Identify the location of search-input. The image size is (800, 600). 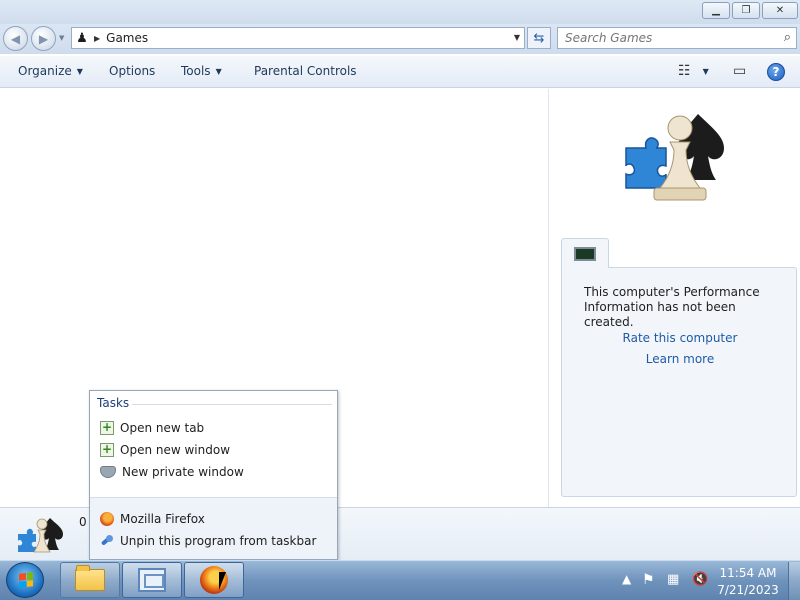
(658, 38).